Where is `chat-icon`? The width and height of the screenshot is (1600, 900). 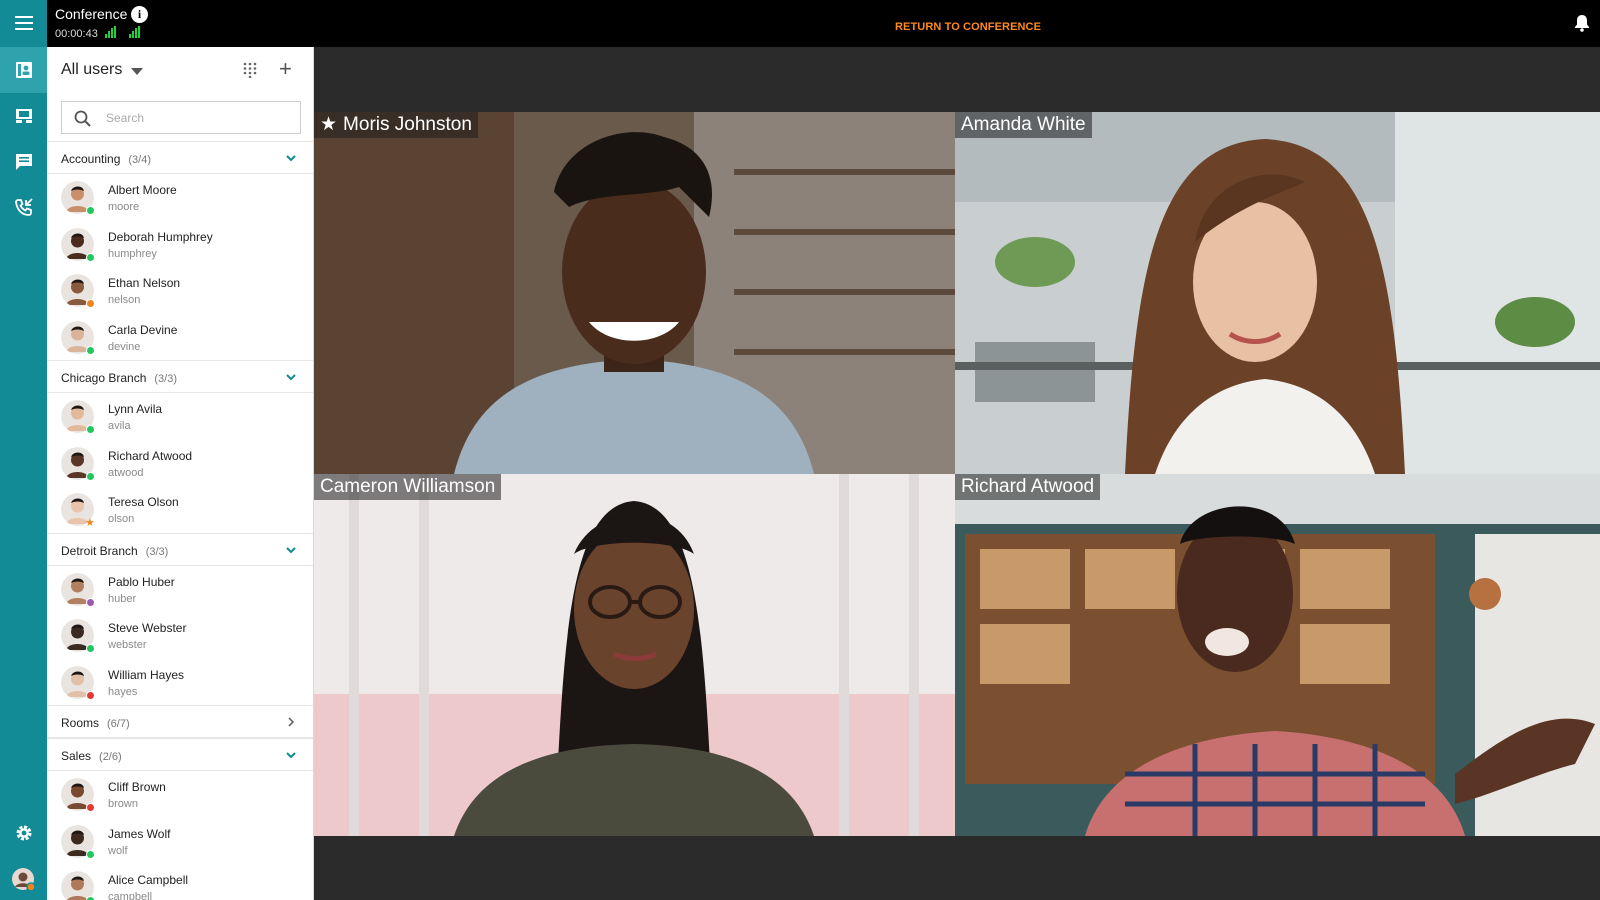 chat-icon is located at coordinates (23, 162).